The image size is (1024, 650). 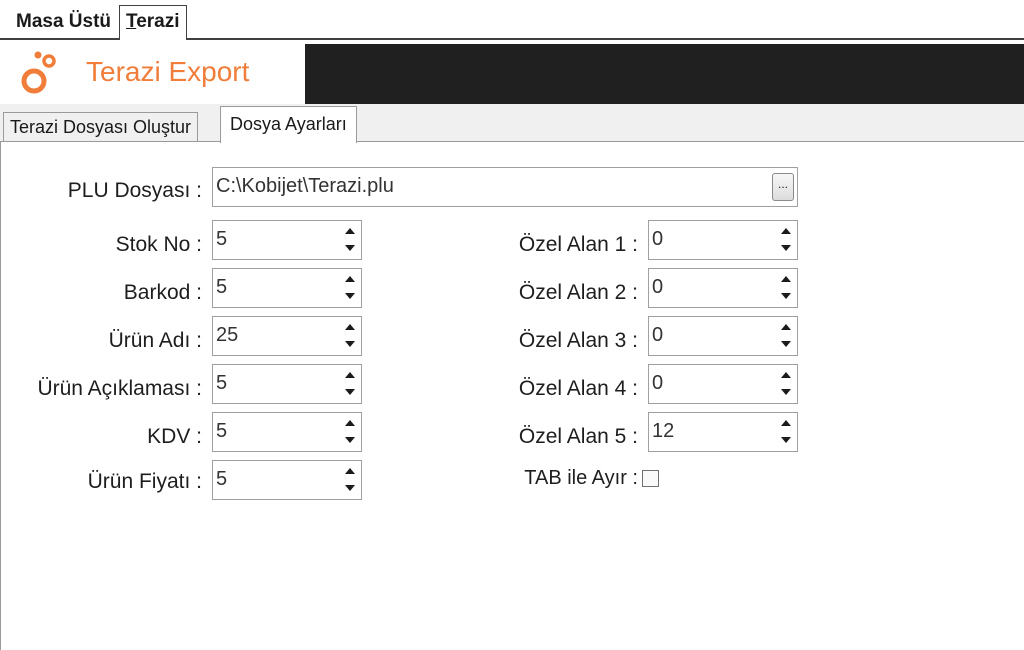 What do you see at coordinates (222, 239) in the screenshot?
I see `stok-no-value: 5` at bounding box center [222, 239].